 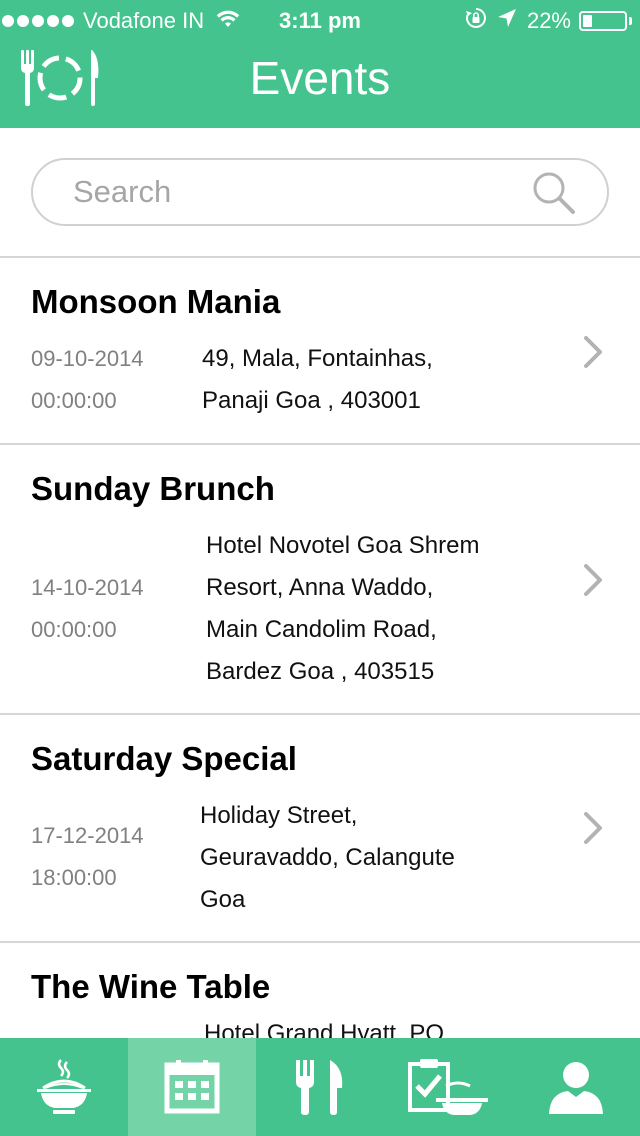 I want to click on header: Vodafone IN 3:11 pm 22% Events, so click(x=320, y=64).